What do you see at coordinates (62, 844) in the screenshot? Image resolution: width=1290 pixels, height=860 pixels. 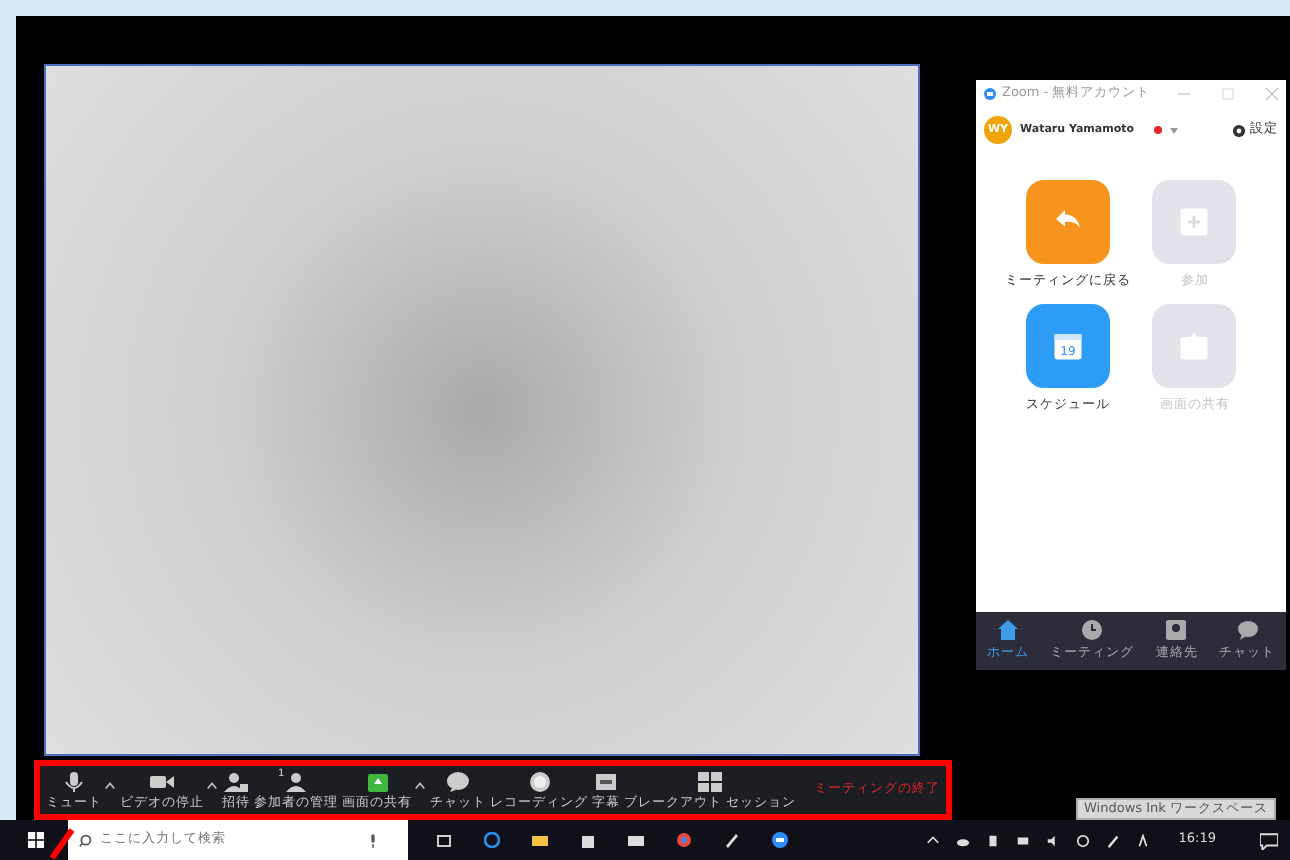 I see `annotation-line` at bounding box center [62, 844].